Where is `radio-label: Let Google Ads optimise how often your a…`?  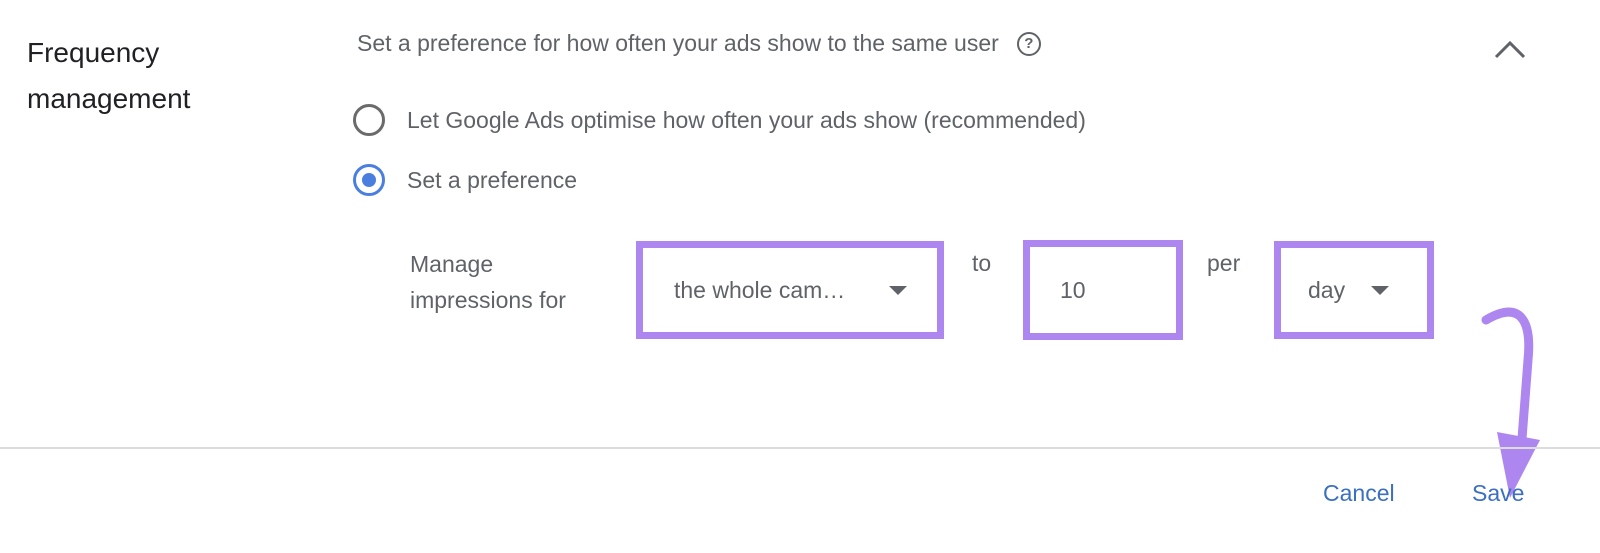 radio-label: Let Google Ads optimise how often your a… is located at coordinates (746, 119).